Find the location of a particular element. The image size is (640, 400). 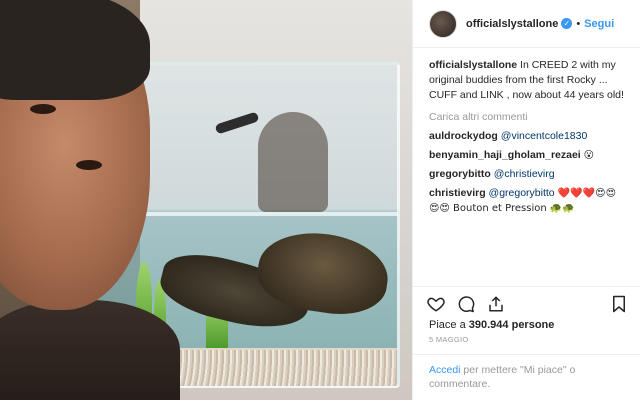

follow-button: Segui is located at coordinates (599, 24).